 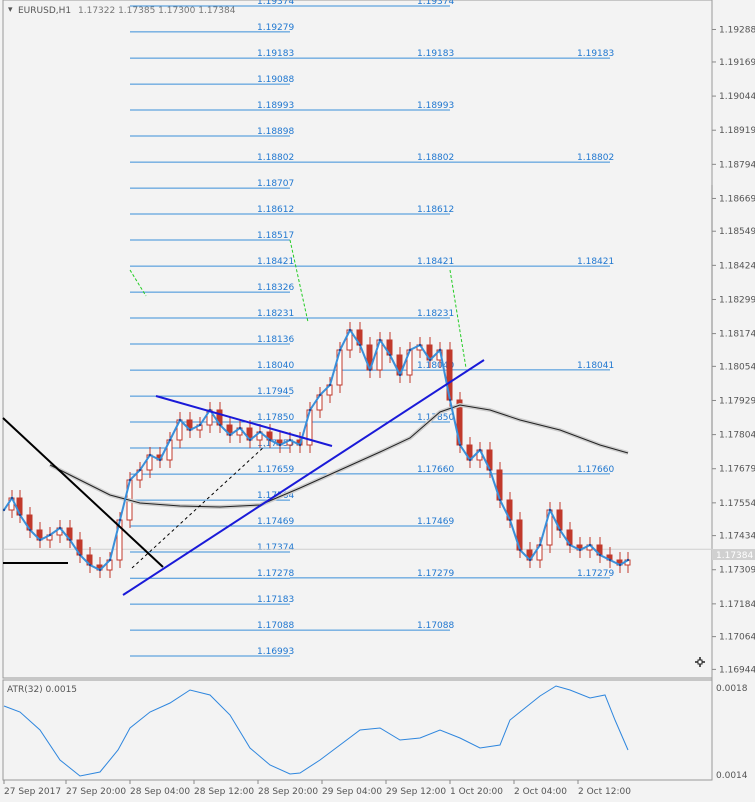 What do you see at coordinates (737, 470) in the screenshot?
I see `price-tick-label: 1.17679` at bounding box center [737, 470].